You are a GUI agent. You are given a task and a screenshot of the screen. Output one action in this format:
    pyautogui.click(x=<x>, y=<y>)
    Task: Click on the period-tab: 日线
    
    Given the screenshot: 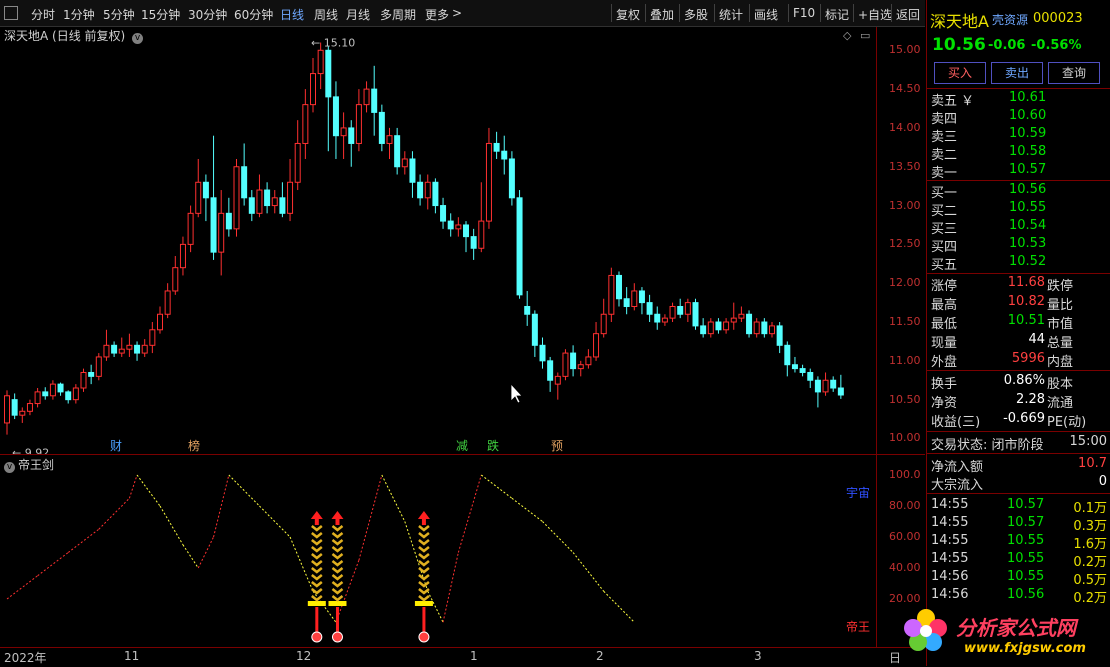 What is the action you would take?
    pyautogui.click(x=292, y=14)
    